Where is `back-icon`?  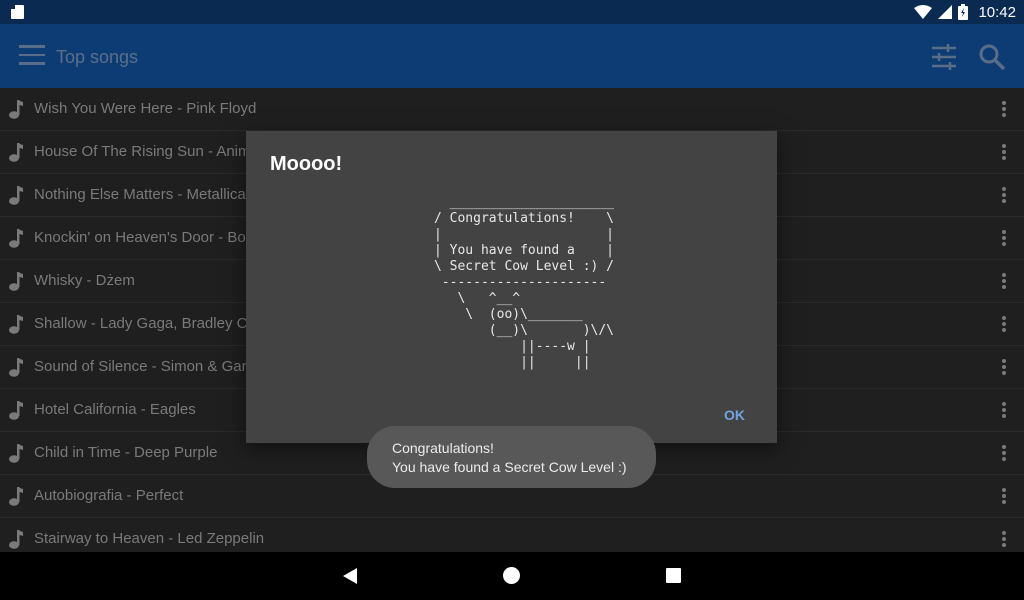
back-icon is located at coordinates (350, 576).